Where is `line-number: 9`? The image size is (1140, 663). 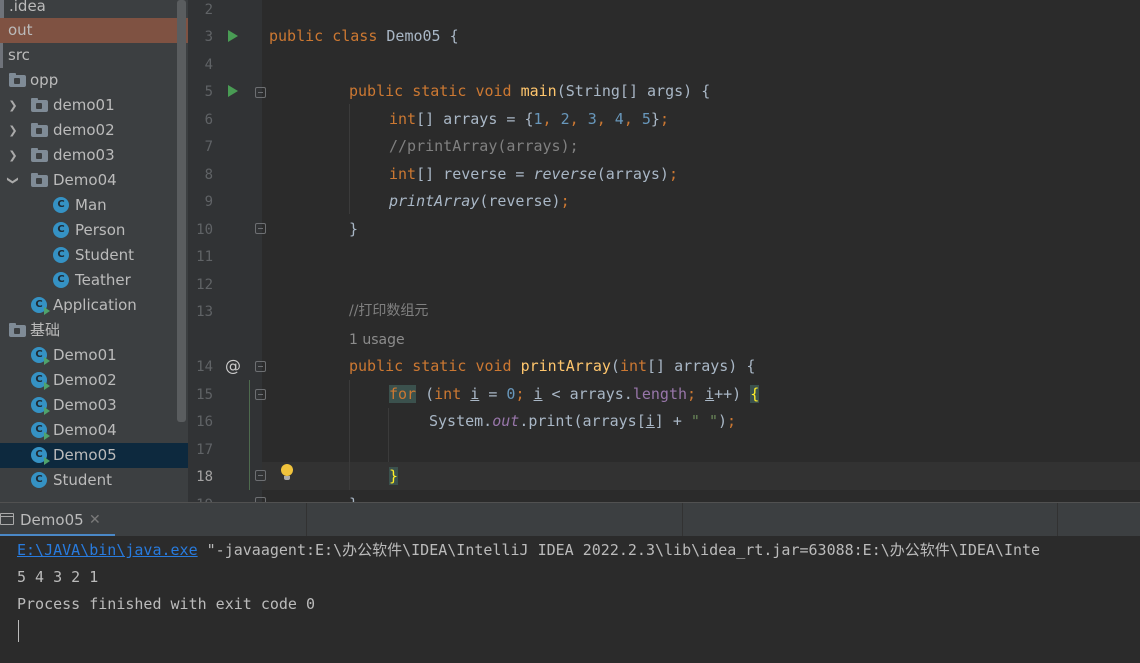 line-number: 9 is located at coordinates (208, 202).